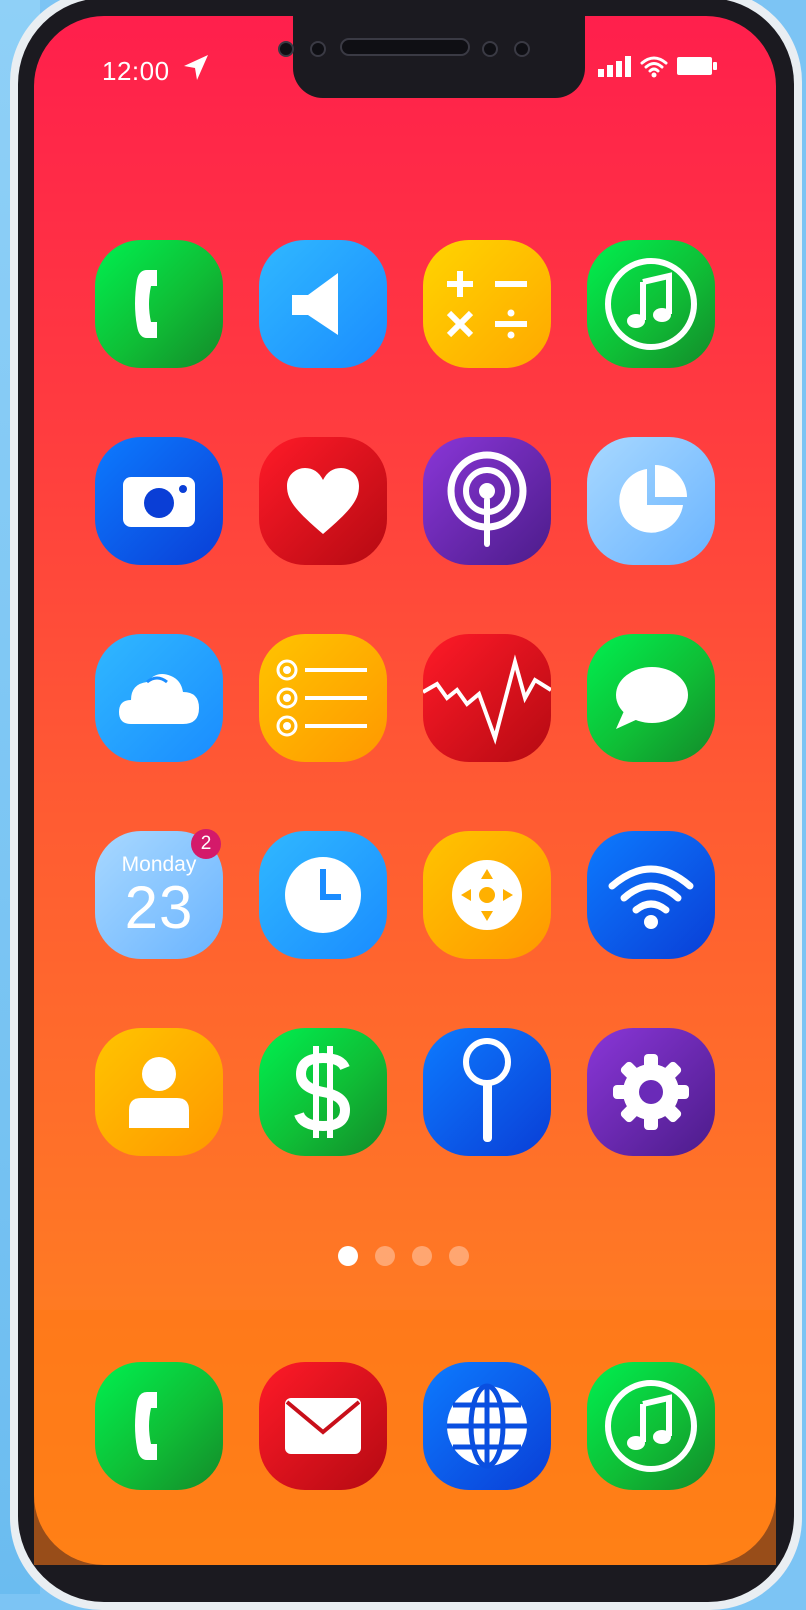 This screenshot has width=806, height=1610. What do you see at coordinates (697, 66) in the screenshot?
I see `battery-icon` at bounding box center [697, 66].